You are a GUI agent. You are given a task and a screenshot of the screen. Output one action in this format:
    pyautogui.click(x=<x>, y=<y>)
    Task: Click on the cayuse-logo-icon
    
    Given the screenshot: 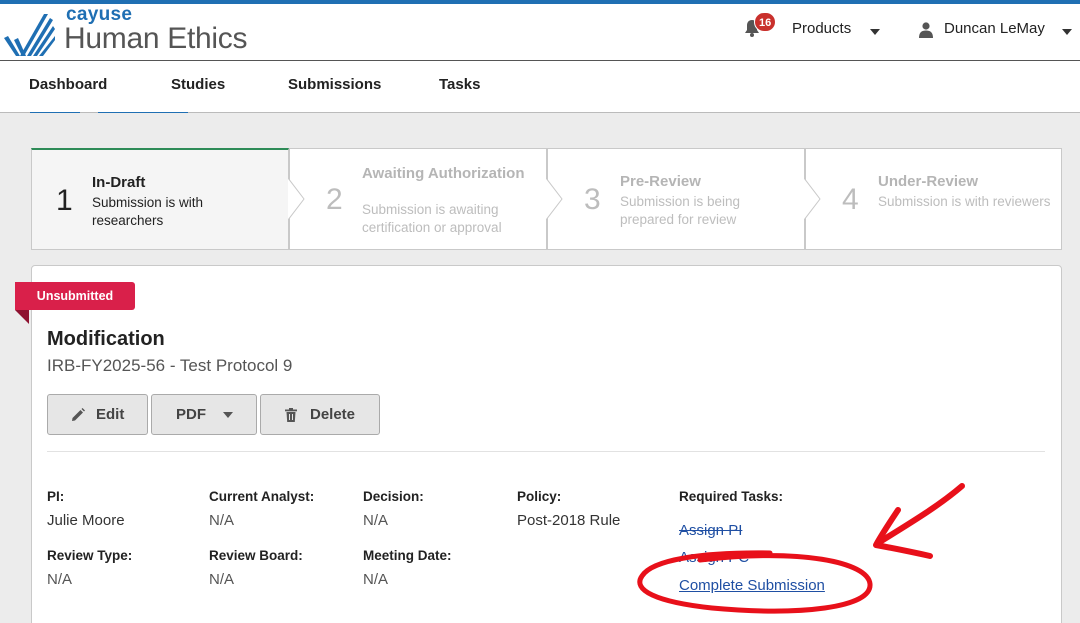 What is the action you would take?
    pyautogui.click(x=28, y=35)
    